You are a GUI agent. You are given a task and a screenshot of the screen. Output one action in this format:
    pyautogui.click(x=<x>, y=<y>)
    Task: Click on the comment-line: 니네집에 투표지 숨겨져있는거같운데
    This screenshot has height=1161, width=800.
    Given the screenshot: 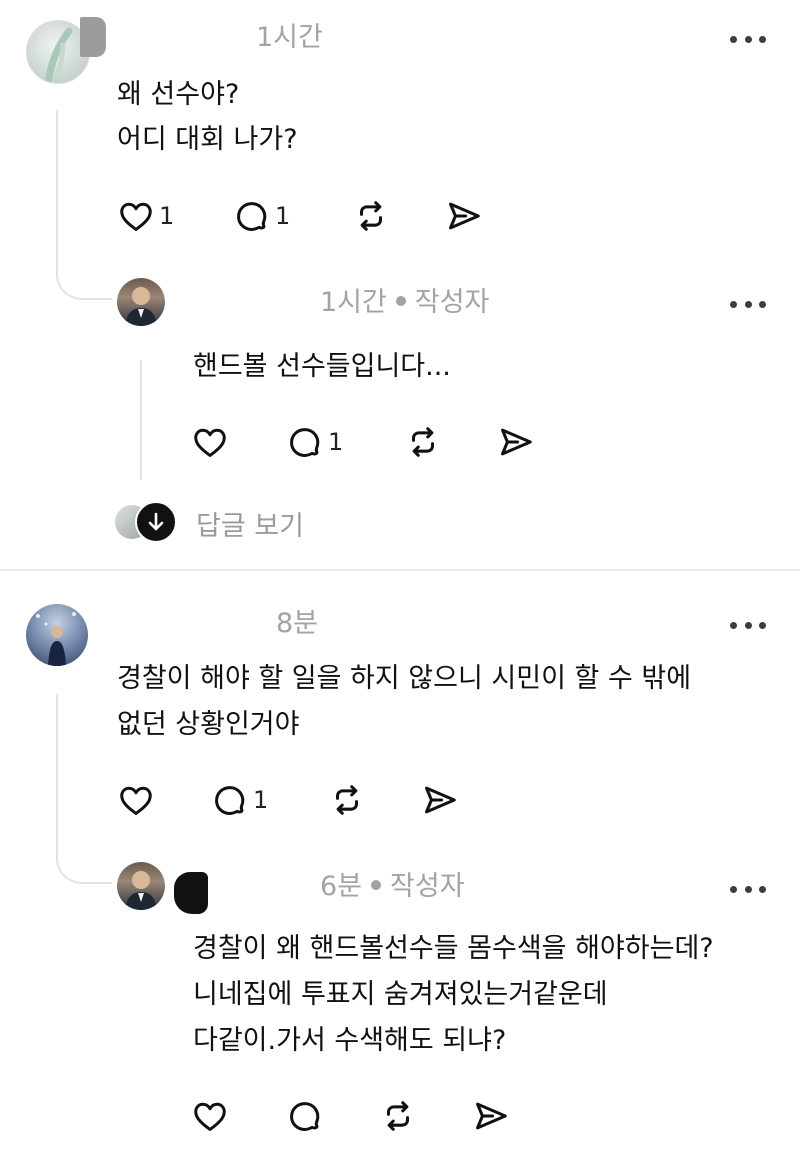 What is the action you would take?
    pyautogui.click(x=400, y=994)
    